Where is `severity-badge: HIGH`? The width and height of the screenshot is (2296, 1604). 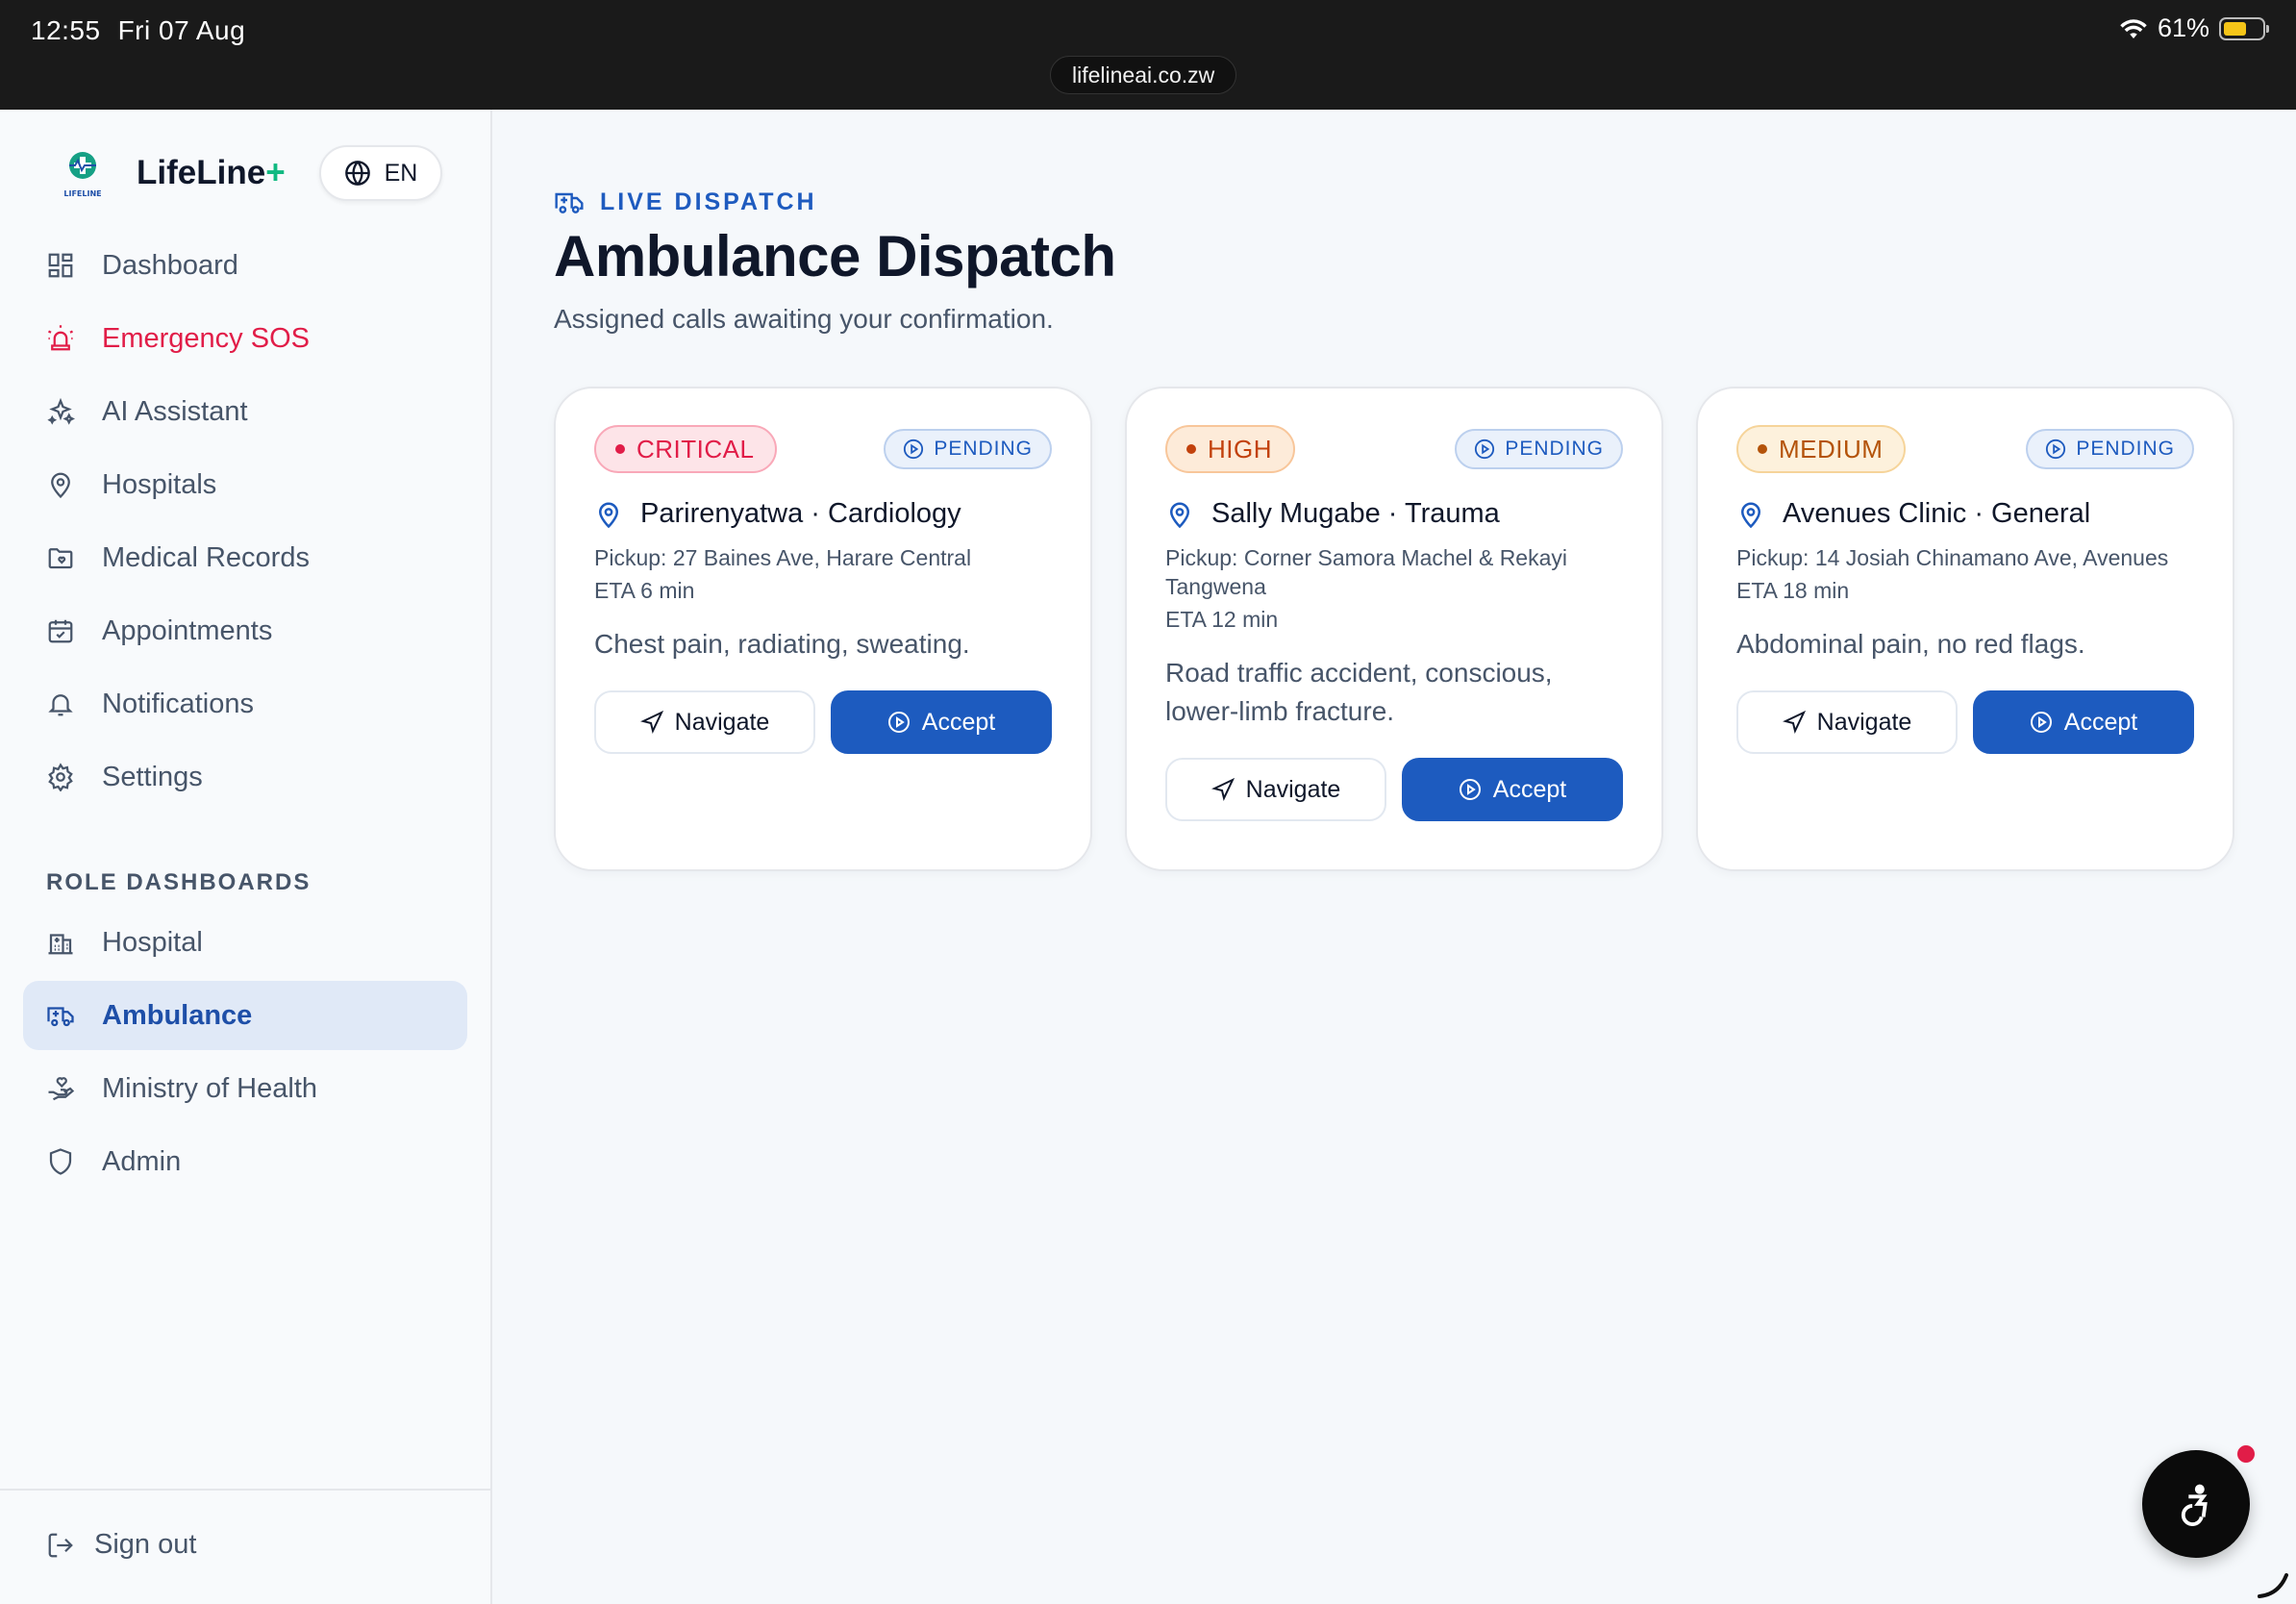
severity-badge: HIGH is located at coordinates (1230, 449).